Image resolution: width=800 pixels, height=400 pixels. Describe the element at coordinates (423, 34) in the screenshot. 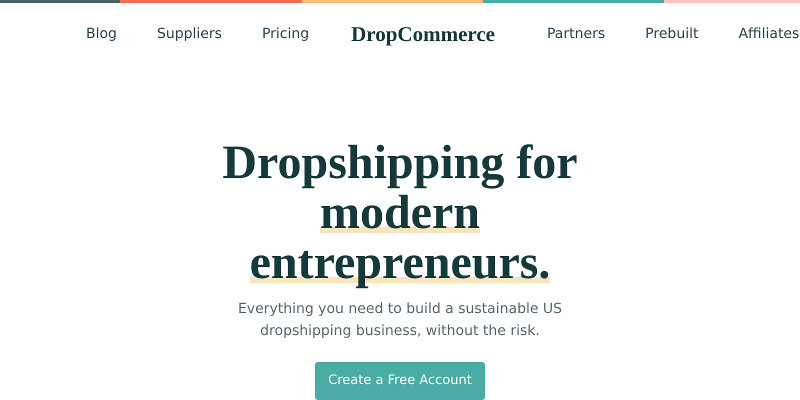

I see `logo: DropCommerce` at that location.